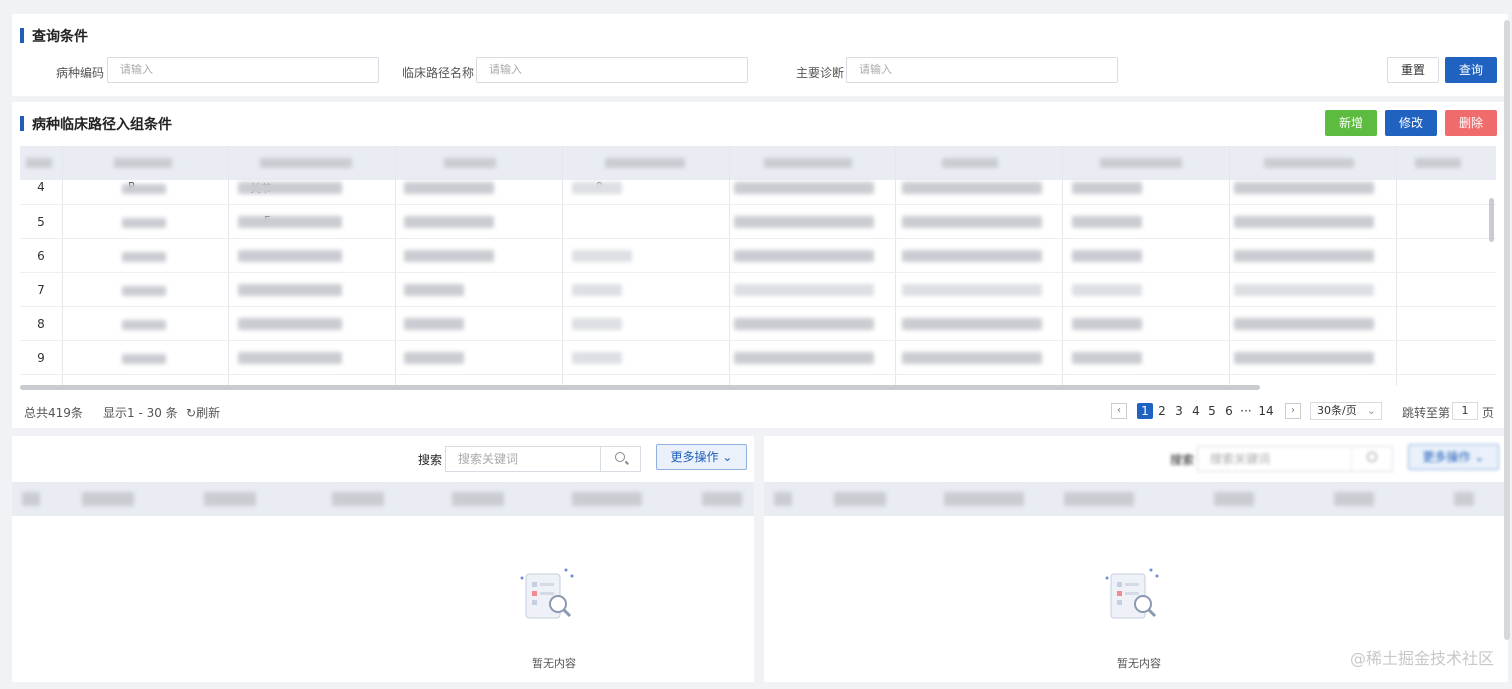 The height and width of the screenshot is (689, 1512). What do you see at coordinates (437, 73) in the screenshot?
I see `pathway-name-label: 临床路径名称` at bounding box center [437, 73].